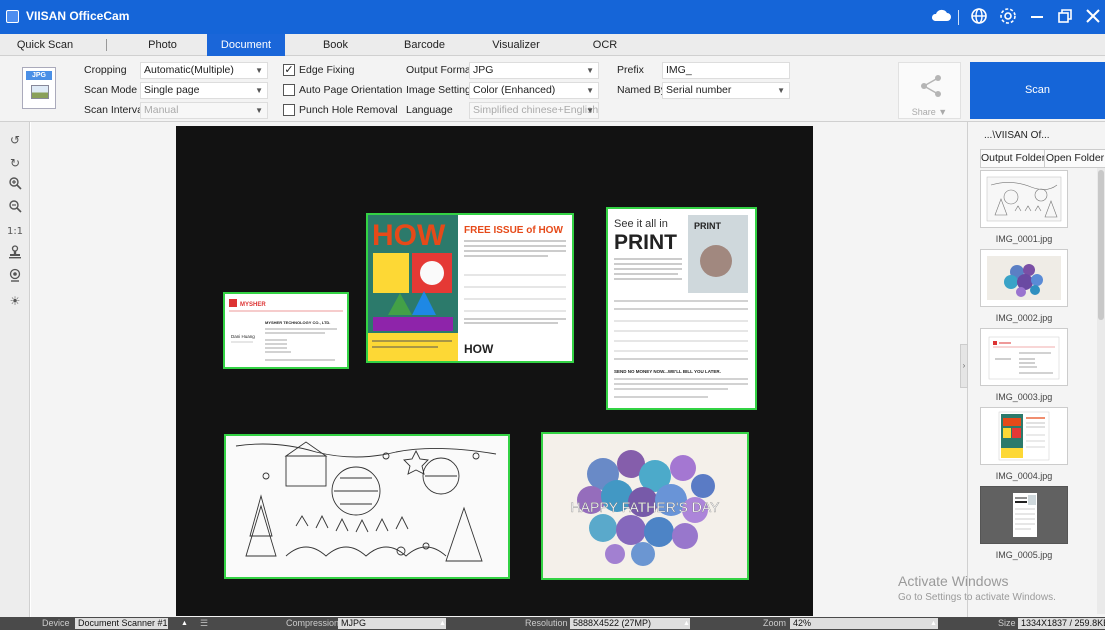 Image resolution: width=1105 pixels, height=630 pixels. I want to click on actual-size-icon: 1:1, so click(15, 232).